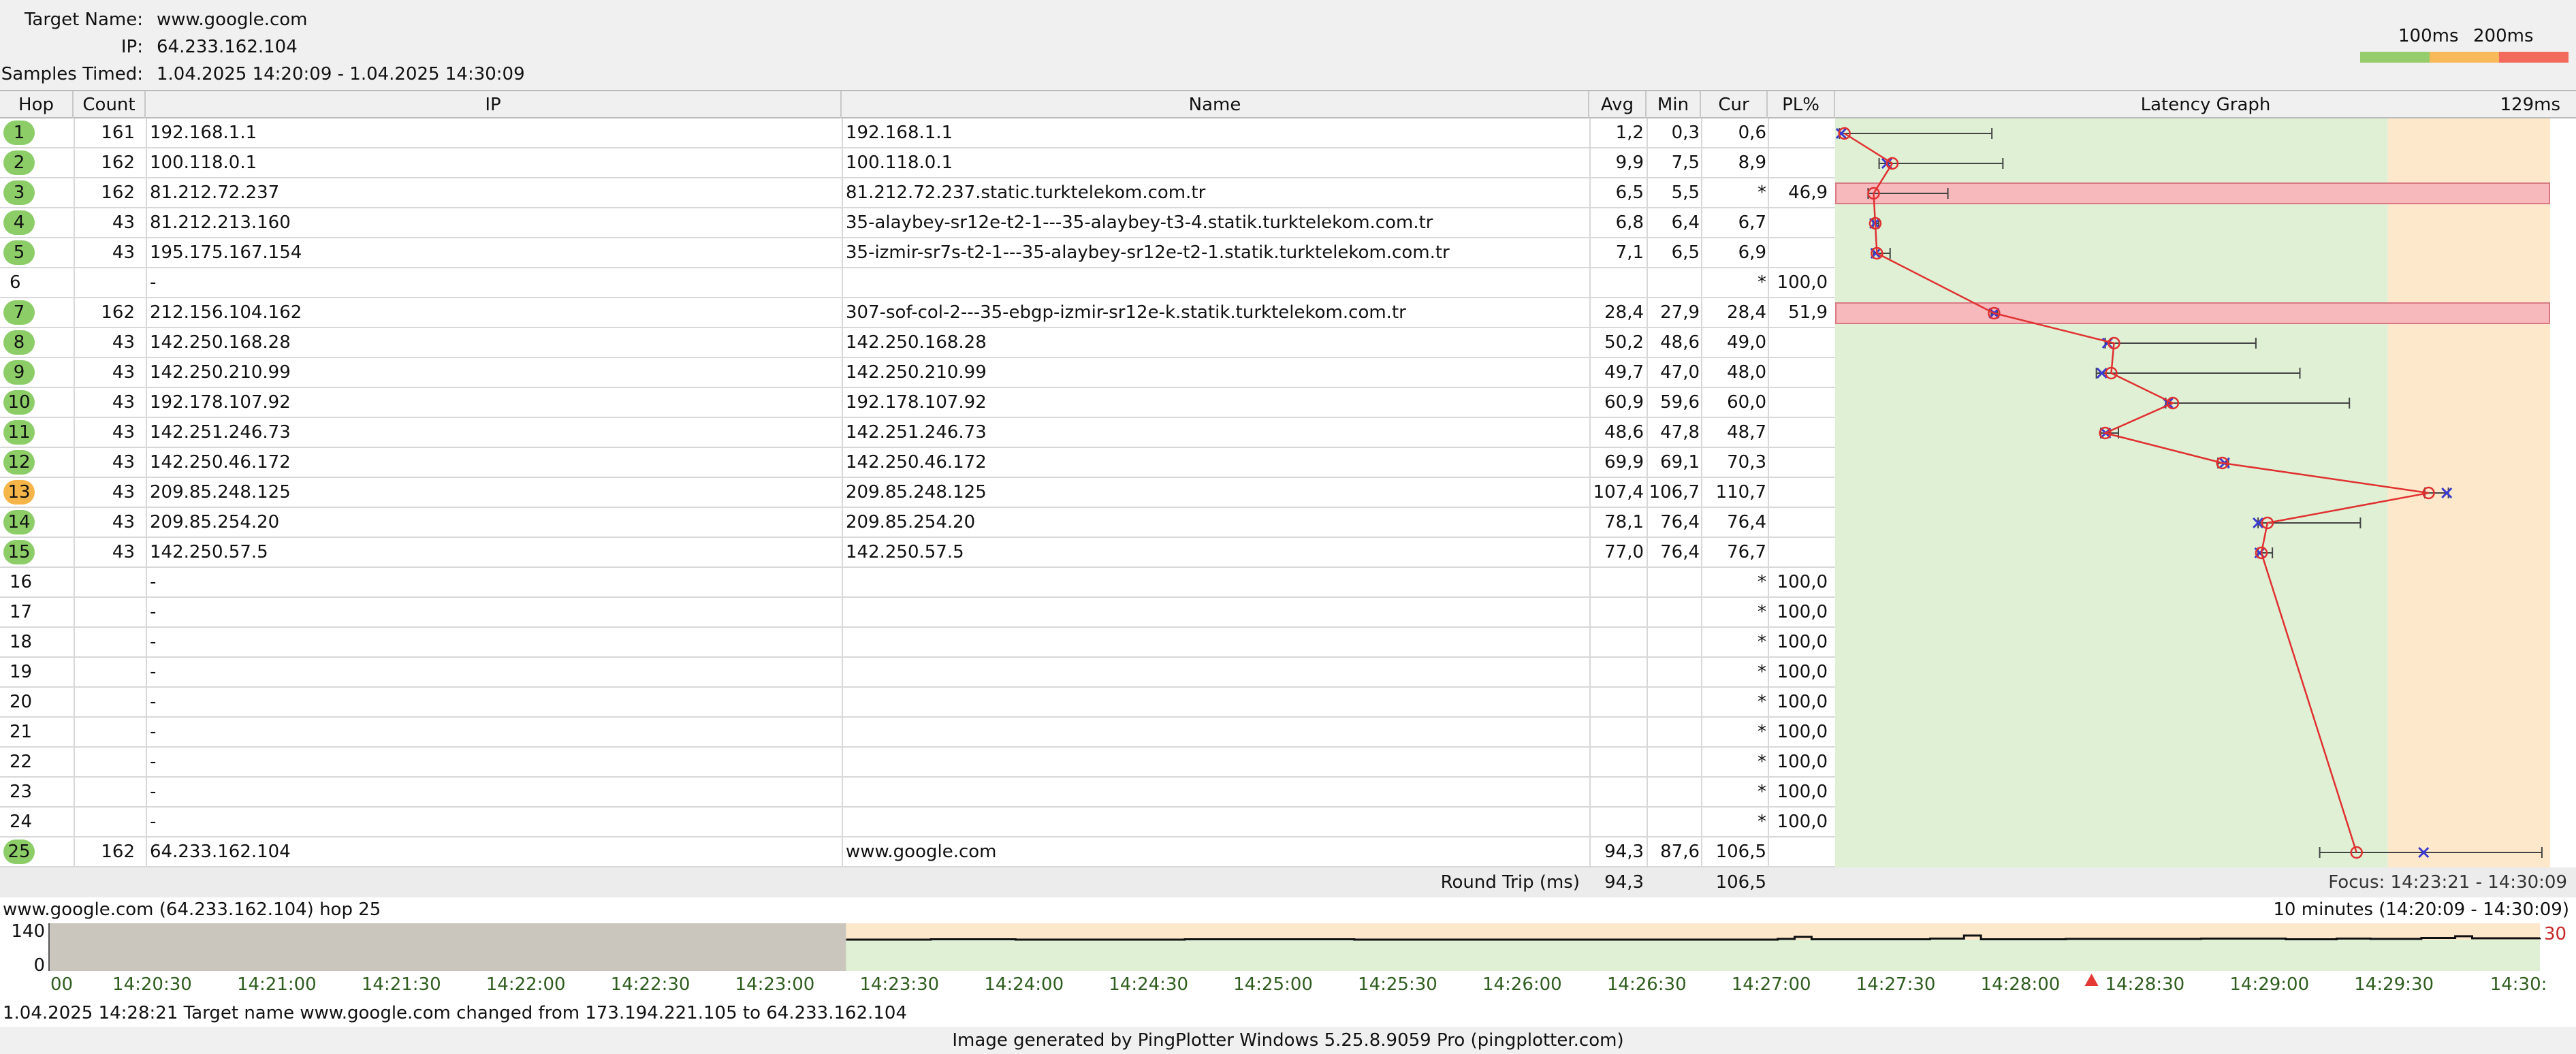 The width and height of the screenshot is (2576, 1054). I want to click on timeline-tick-label: 14:23:00, so click(775, 984).